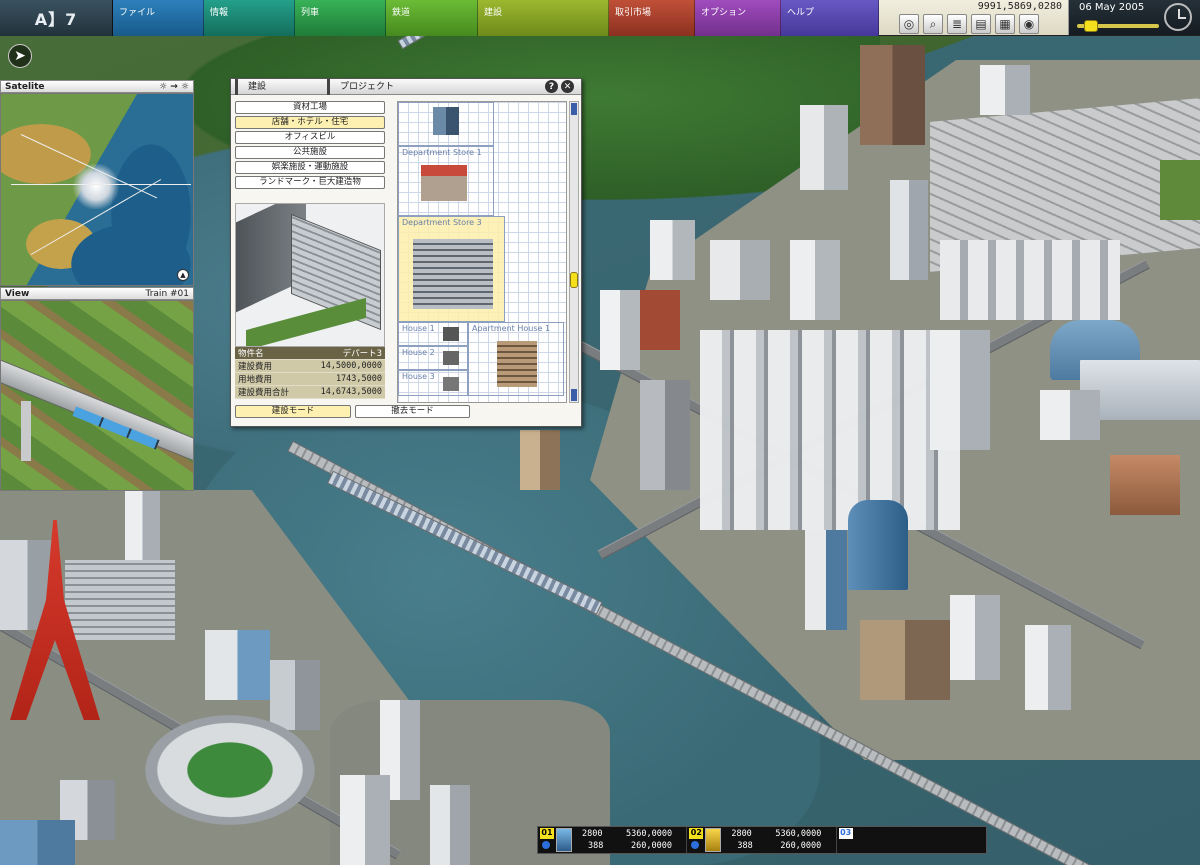 The image size is (1200, 865). Describe the element at coordinates (310, 275) in the screenshot. I see `building-preview` at that location.